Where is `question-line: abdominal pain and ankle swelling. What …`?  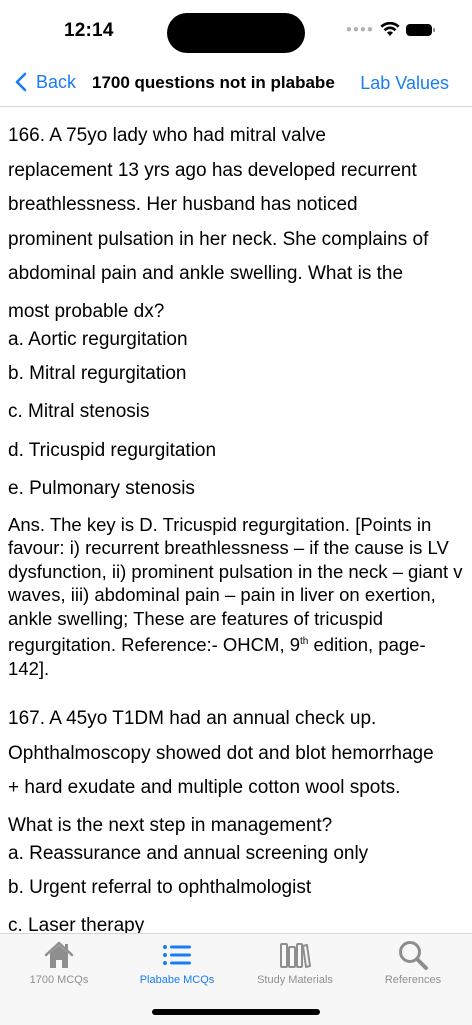
question-line: abdominal pain and ankle swelling. What … is located at coordinates (206, 273).